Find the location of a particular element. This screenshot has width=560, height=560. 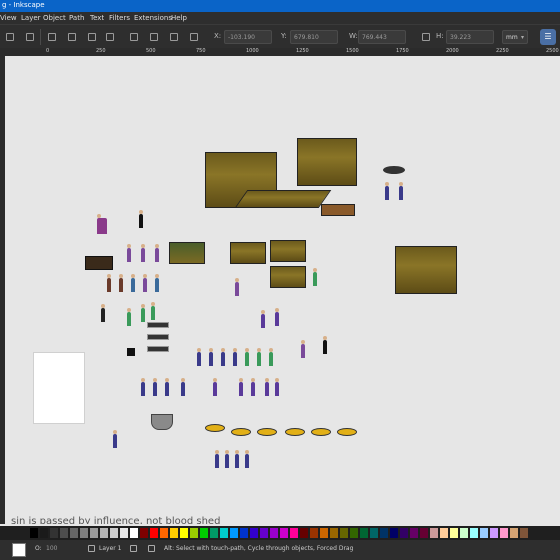

ui-card is located at coordinates (158, 325).